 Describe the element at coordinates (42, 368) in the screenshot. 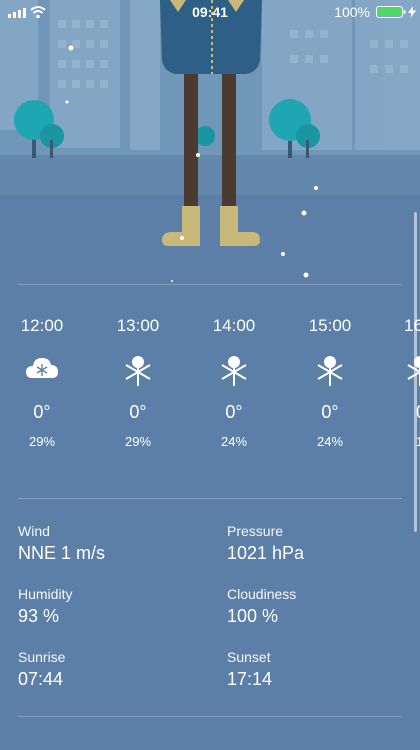

I see `cloud-snow-icon` at that location.